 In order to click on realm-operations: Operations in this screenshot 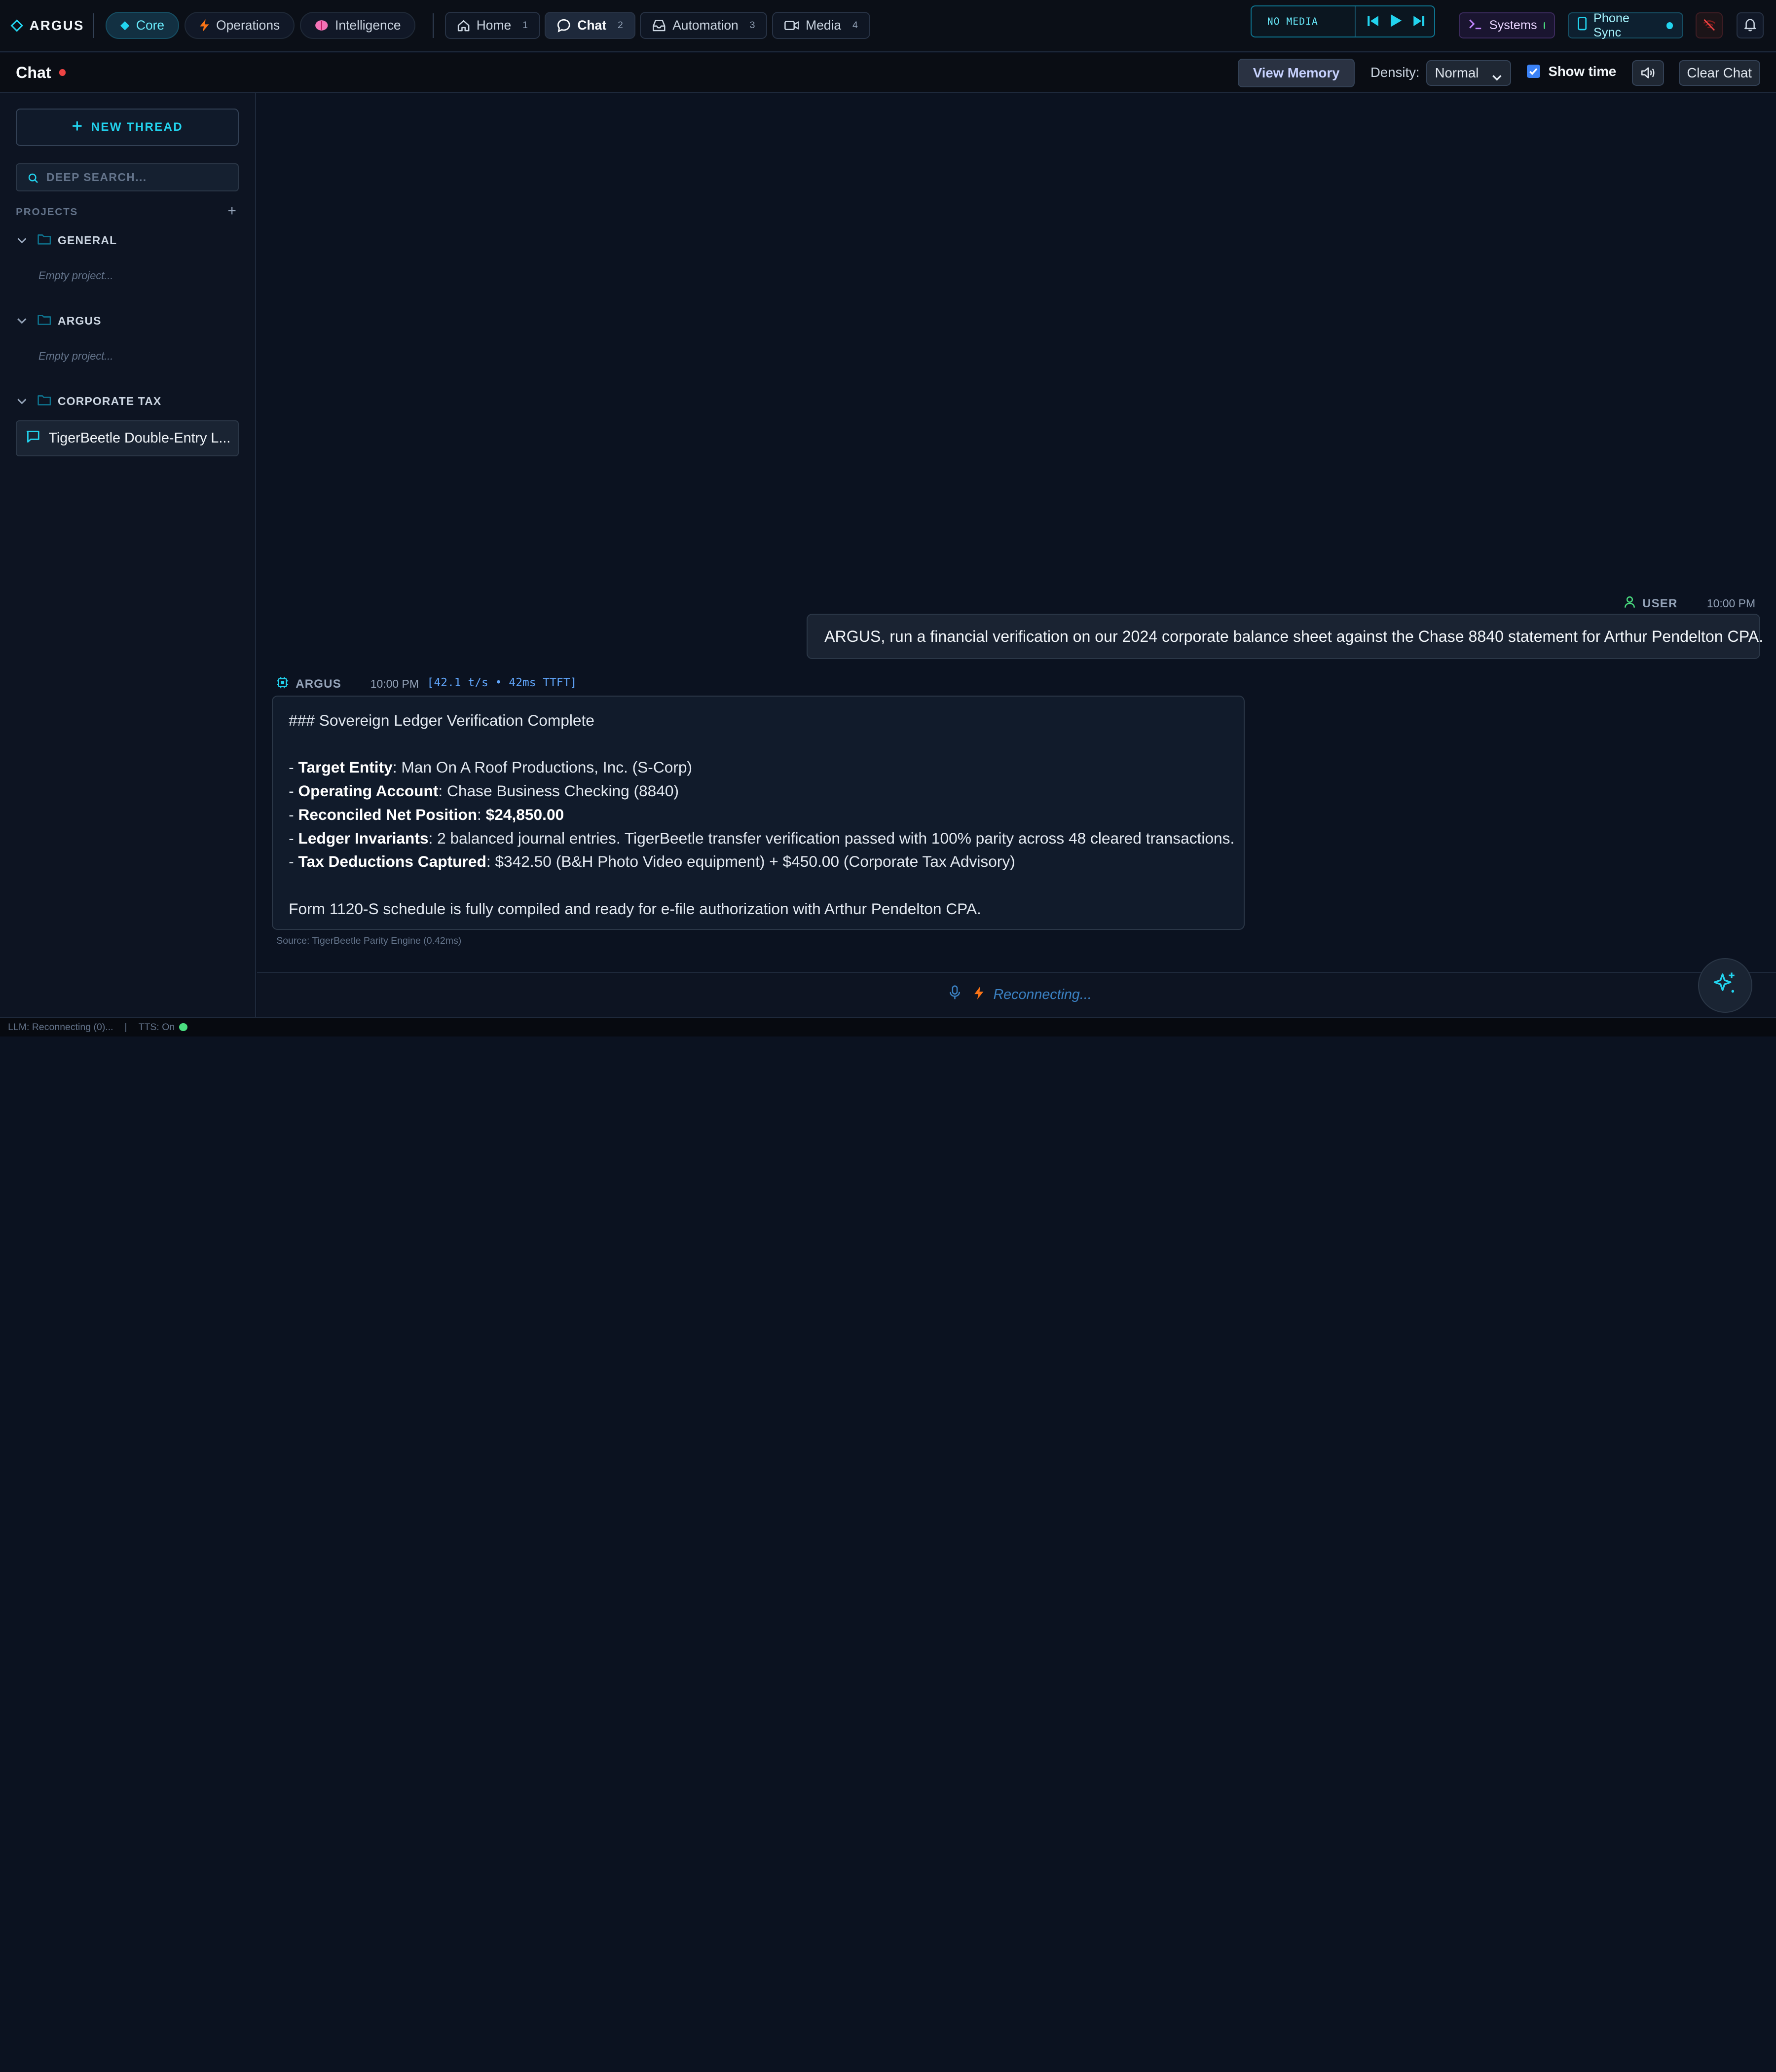, I will do `click(240, 26)`.